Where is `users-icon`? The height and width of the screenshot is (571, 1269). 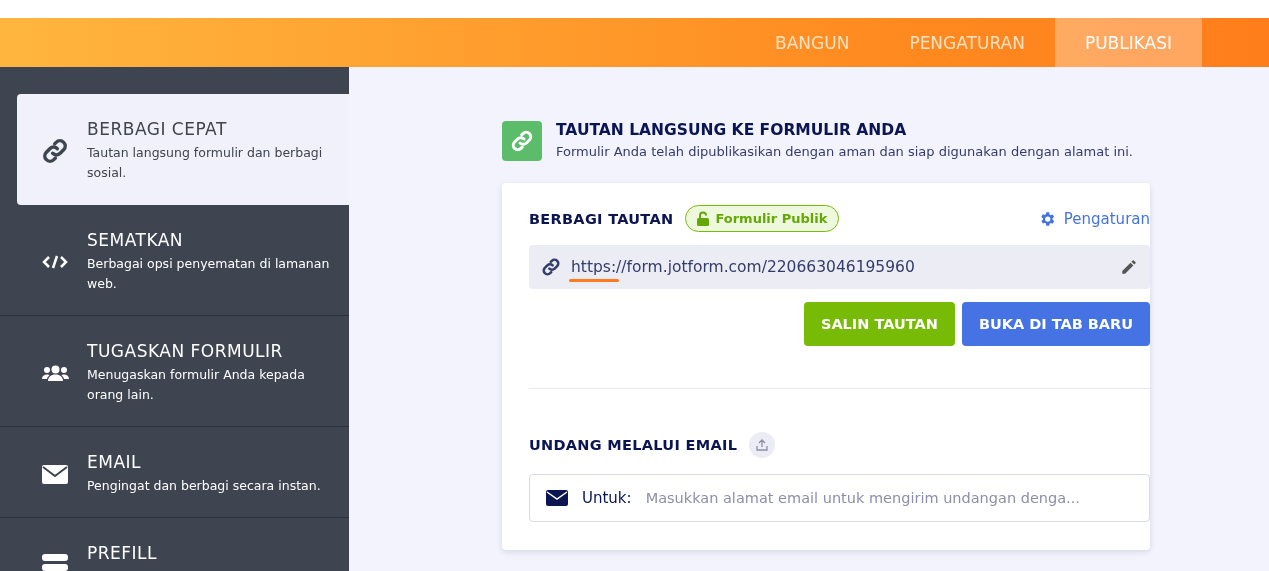
users-icon is located at coordinates (55, 373).